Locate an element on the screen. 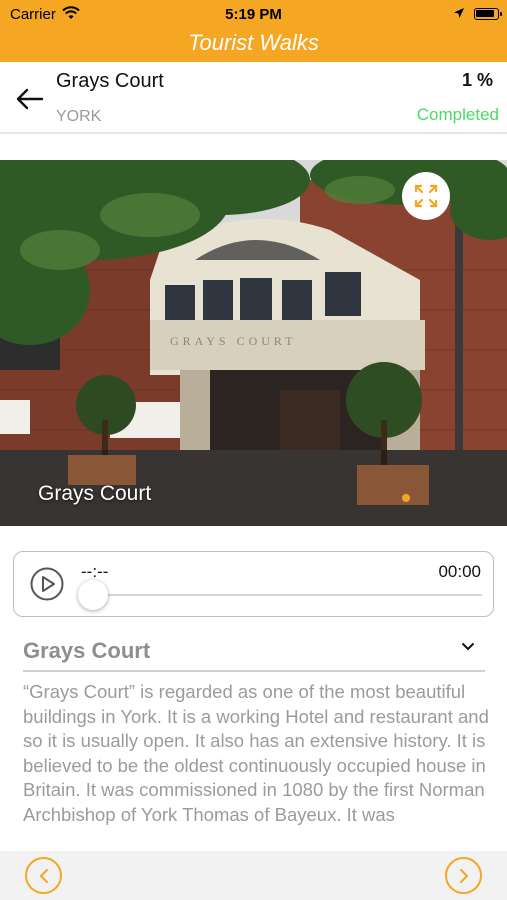 This screenshot has width=507, height=900. chevron-down-icon is located at coordinates (468, 647).